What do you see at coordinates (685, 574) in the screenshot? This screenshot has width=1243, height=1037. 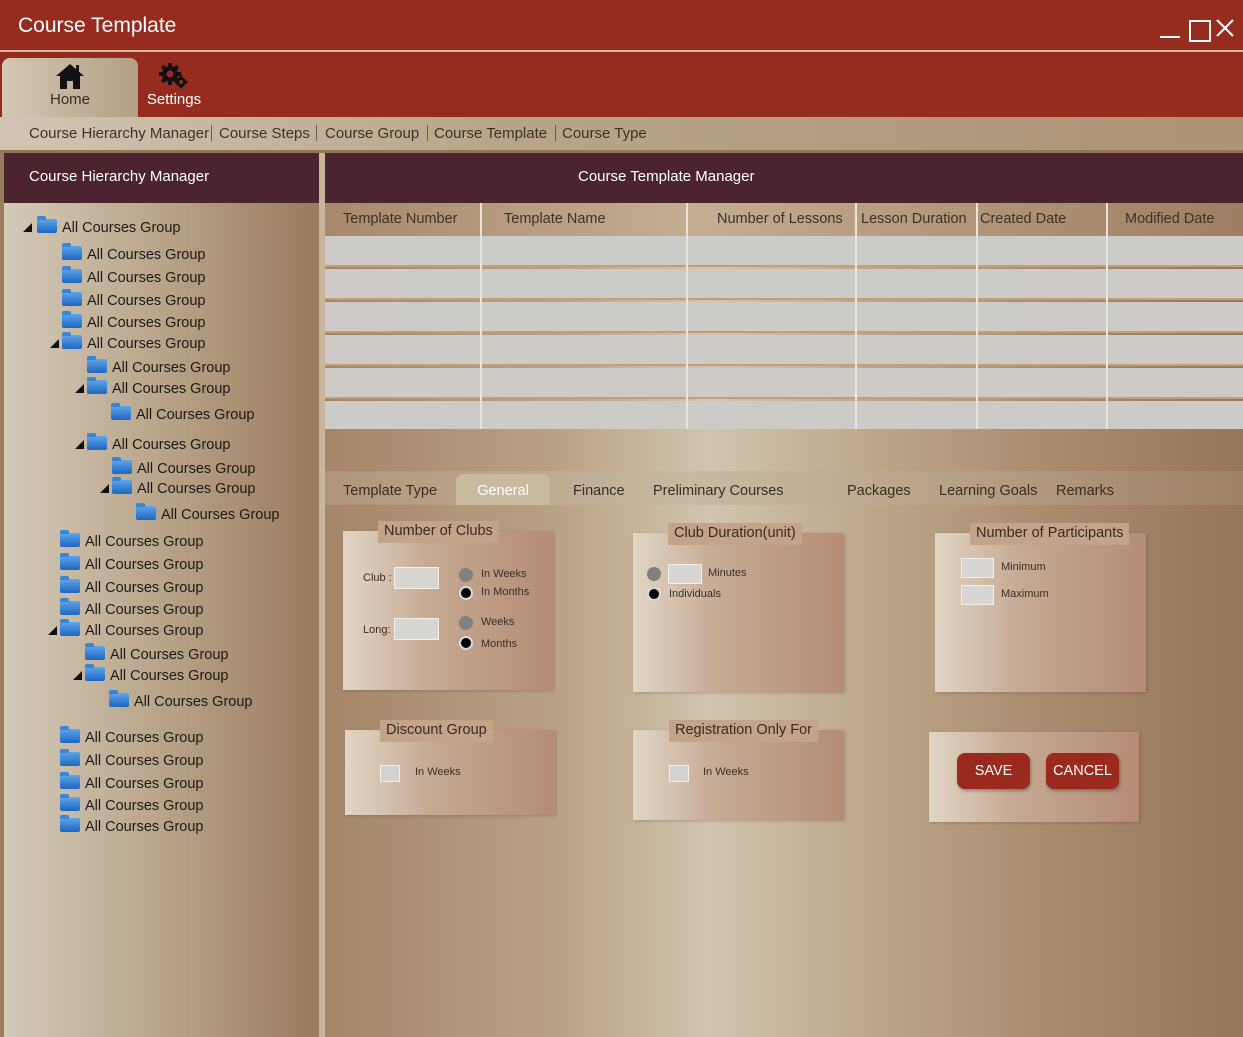 I see `minutes-input` at bounding box center [685, 574].